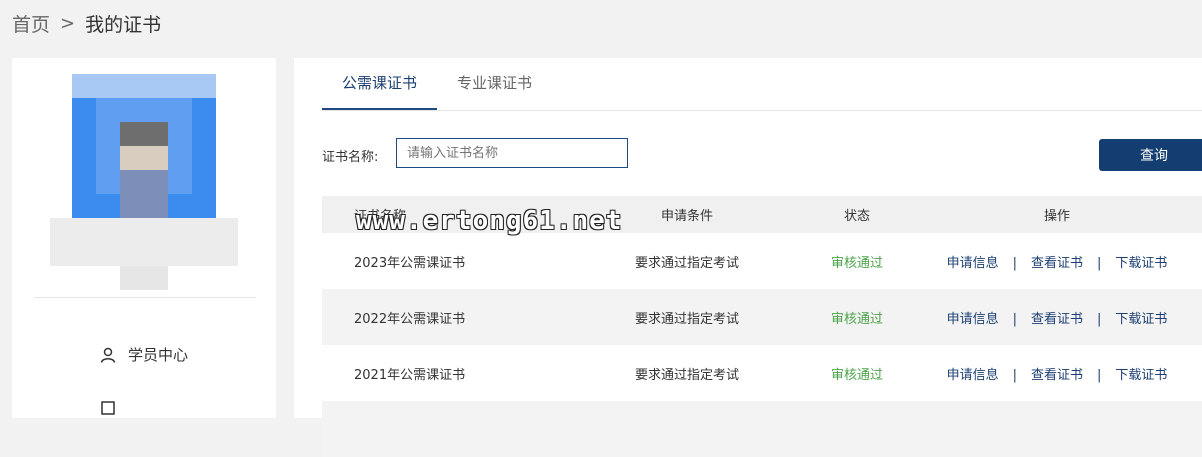  Describe the element at coordinates (762, 110) in the screenshot. I see `tabs-underline` at that location.